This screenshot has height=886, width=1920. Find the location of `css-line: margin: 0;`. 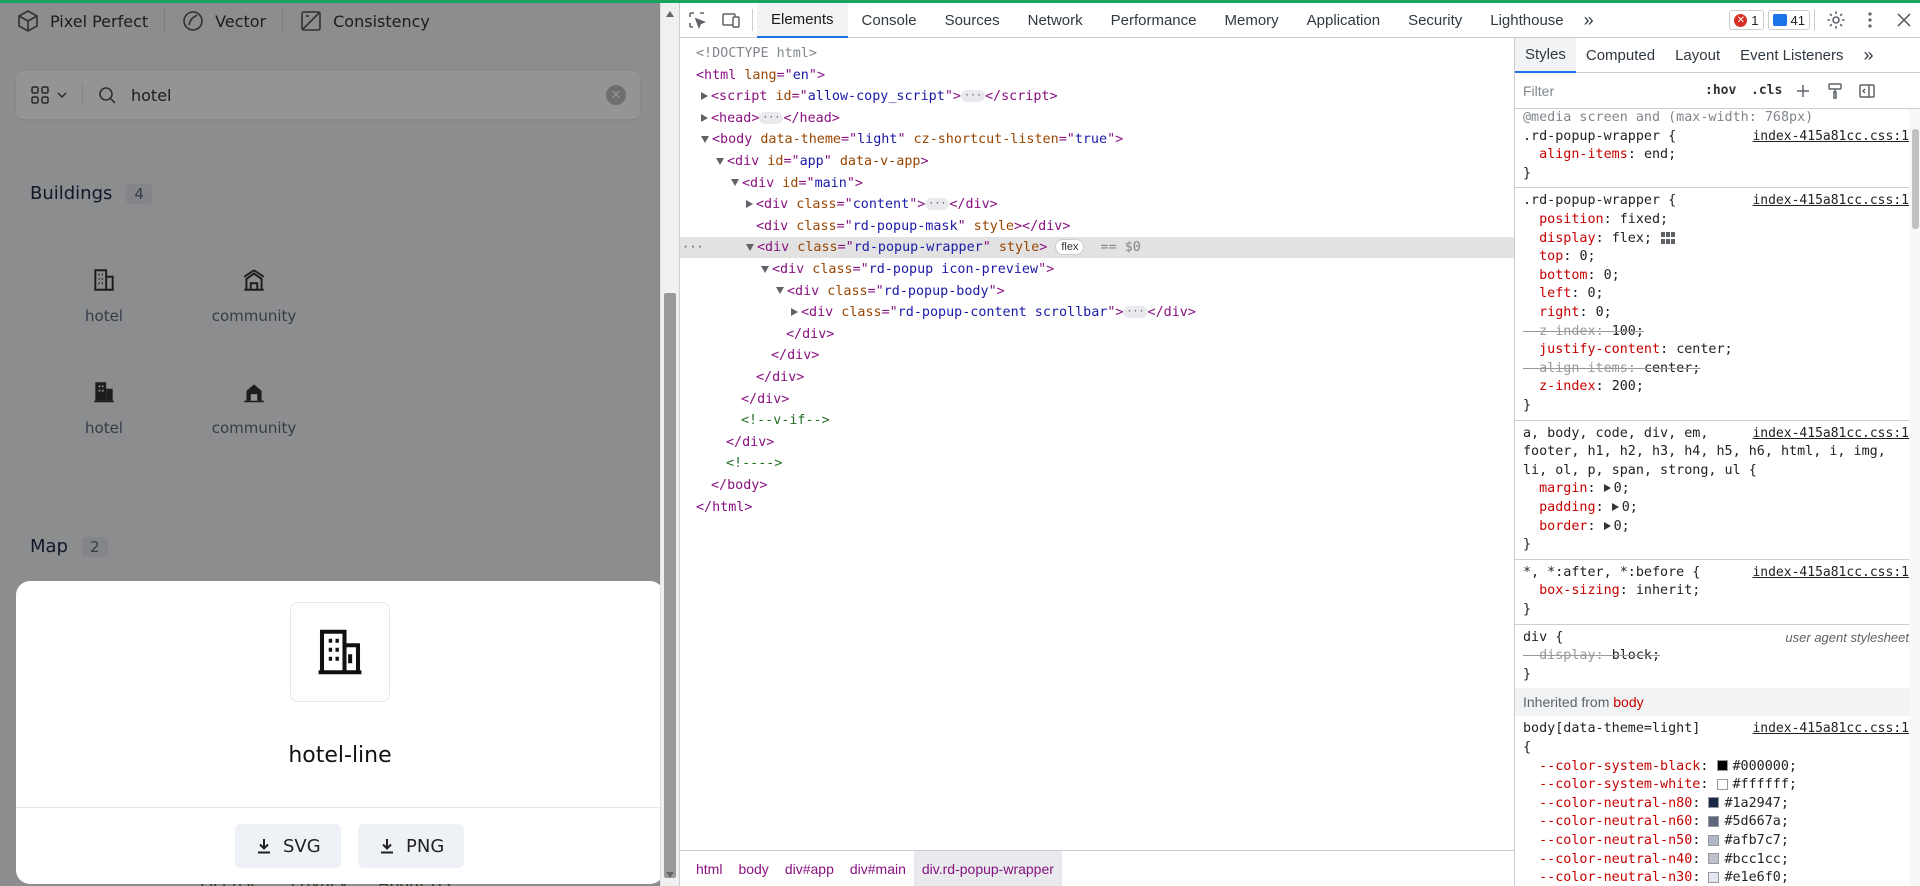

css-line: margin: 0; is located at coordinates (1716, 489).